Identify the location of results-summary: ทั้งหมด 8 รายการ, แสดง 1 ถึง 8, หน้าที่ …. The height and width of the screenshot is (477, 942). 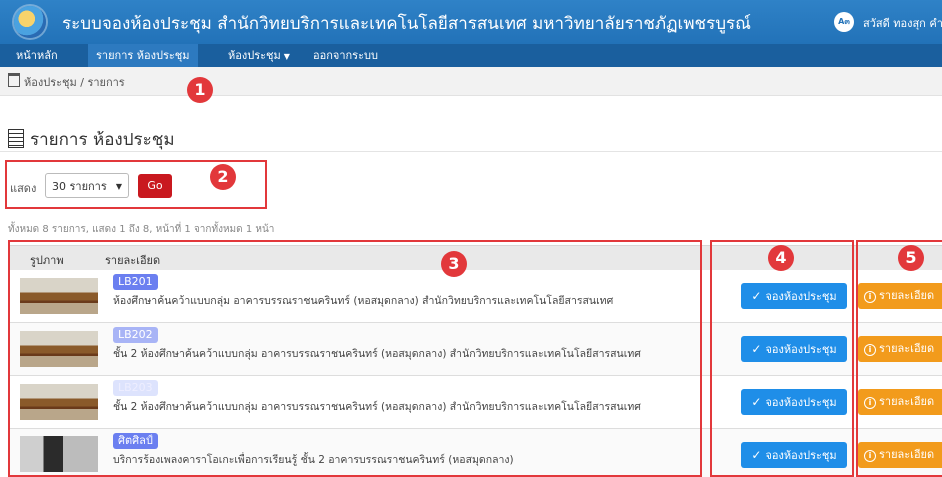
(141, 229).